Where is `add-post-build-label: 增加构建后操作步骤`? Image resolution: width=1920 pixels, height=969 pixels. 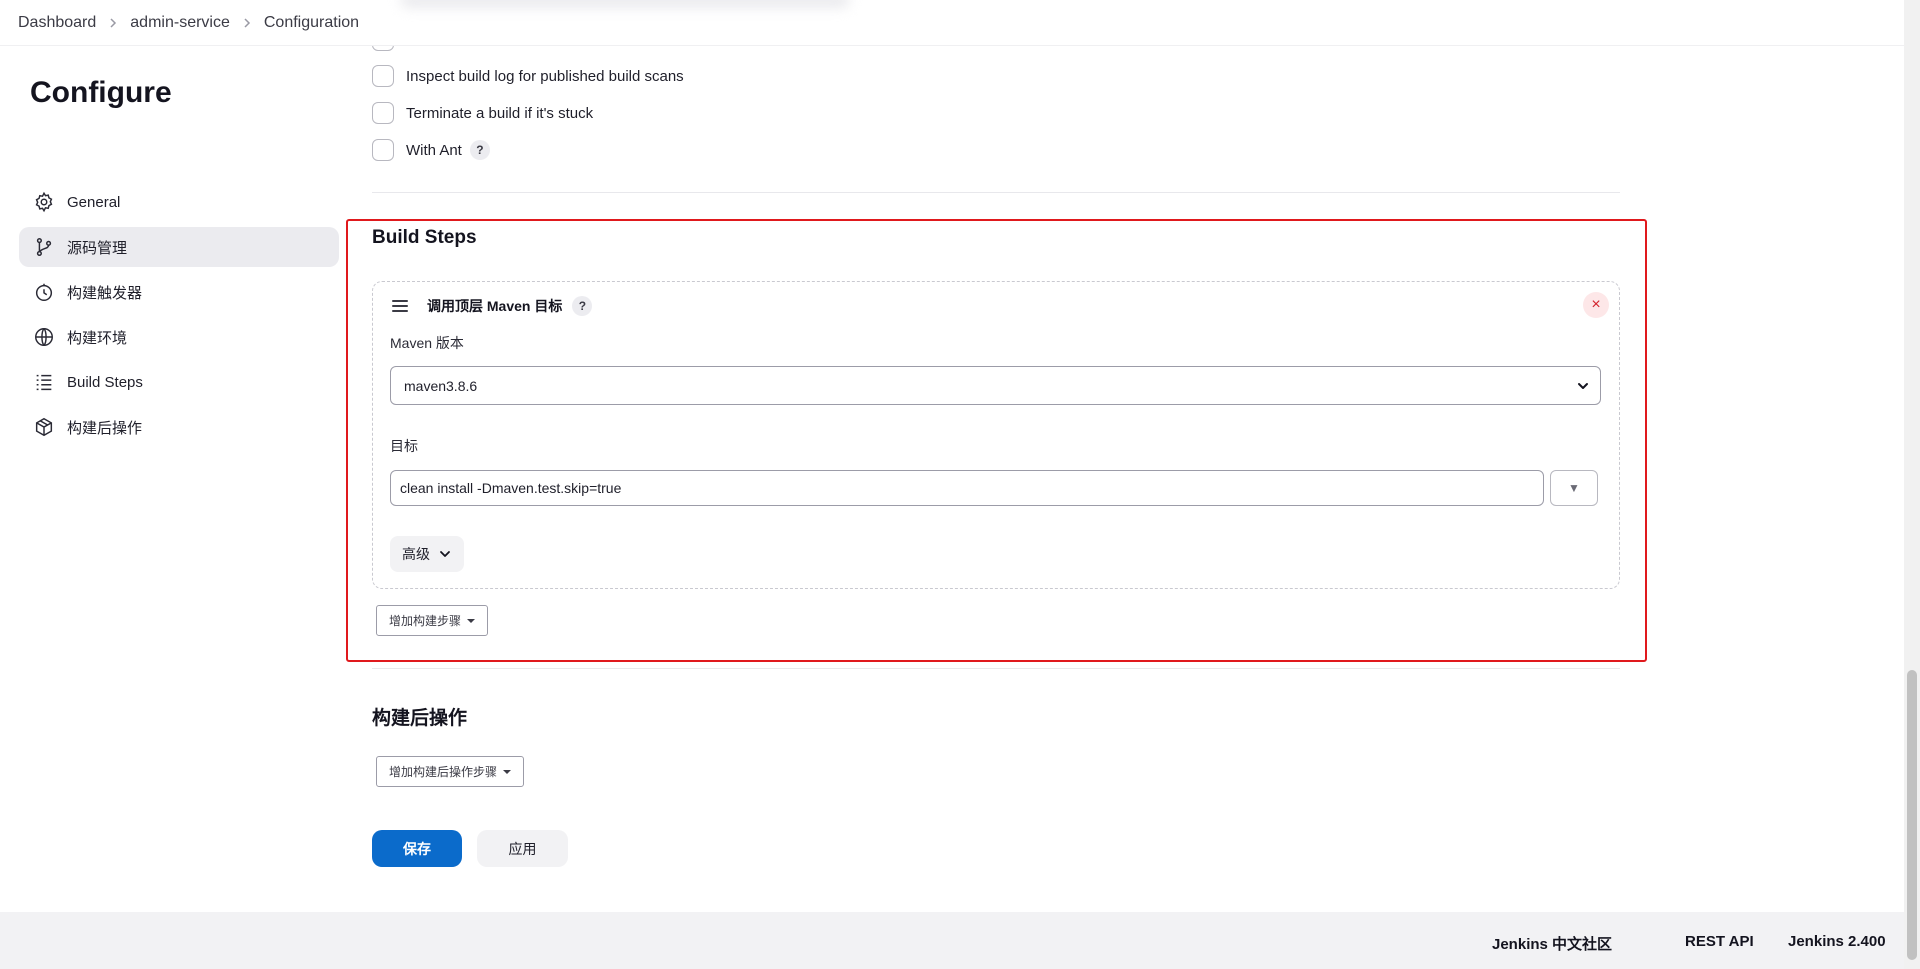 add-post-build-label: 增加构建后操作步骤 is located at coordinates (443, 772).